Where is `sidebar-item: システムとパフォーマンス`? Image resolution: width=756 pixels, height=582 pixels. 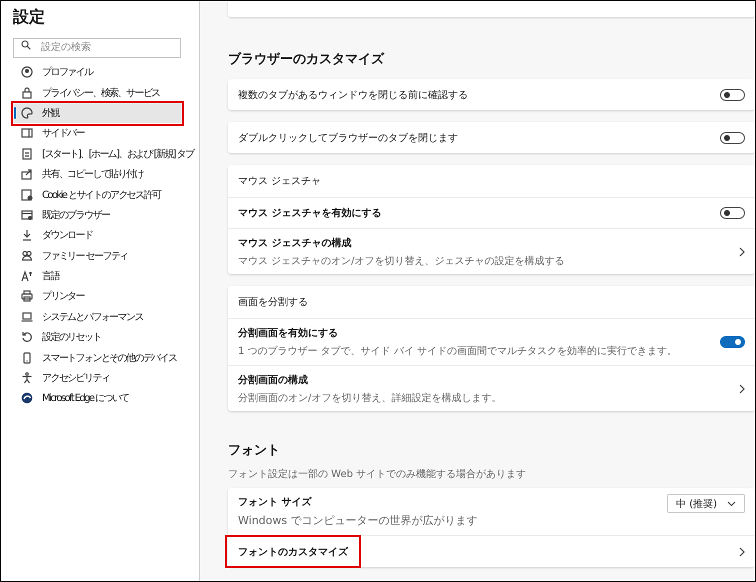 sidebar-item: システムとパフォーマンス is located at coordinates (105, 317).